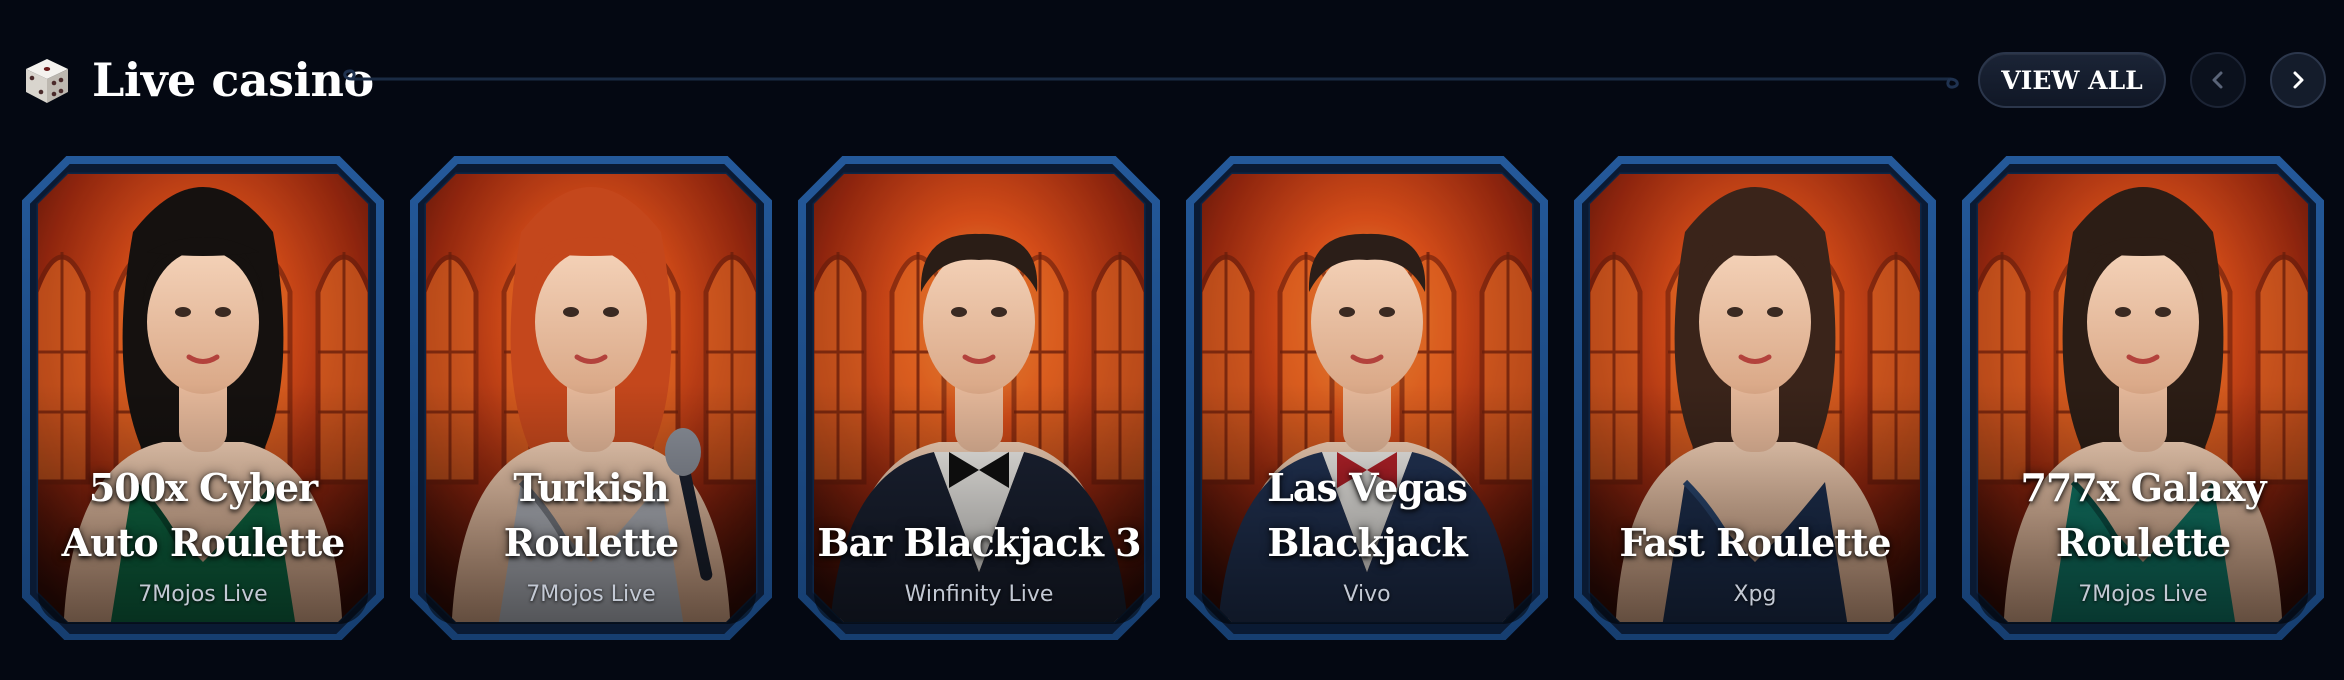 This screenshot has height=680, width=2344. Describe the element at coordinates (979, 542) in the screenshot. I see `game-title-line-2: Bar Blackjack 3` at that location.